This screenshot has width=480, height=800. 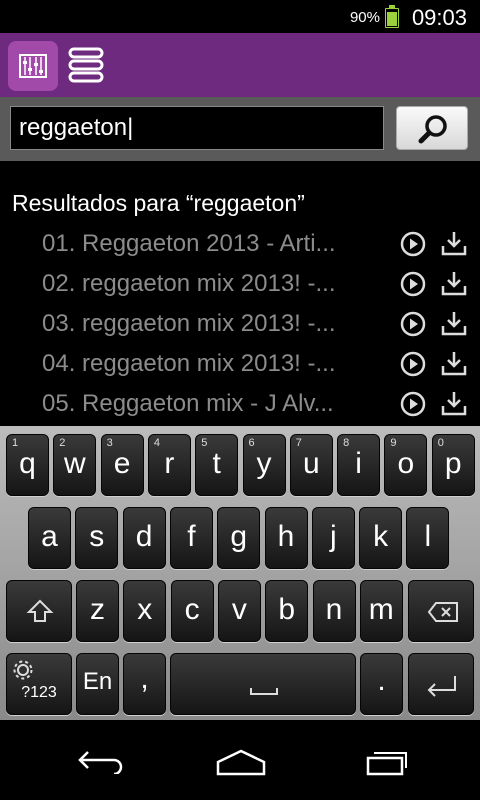 I want to click on key-h: h, so click(x=286, y=538).